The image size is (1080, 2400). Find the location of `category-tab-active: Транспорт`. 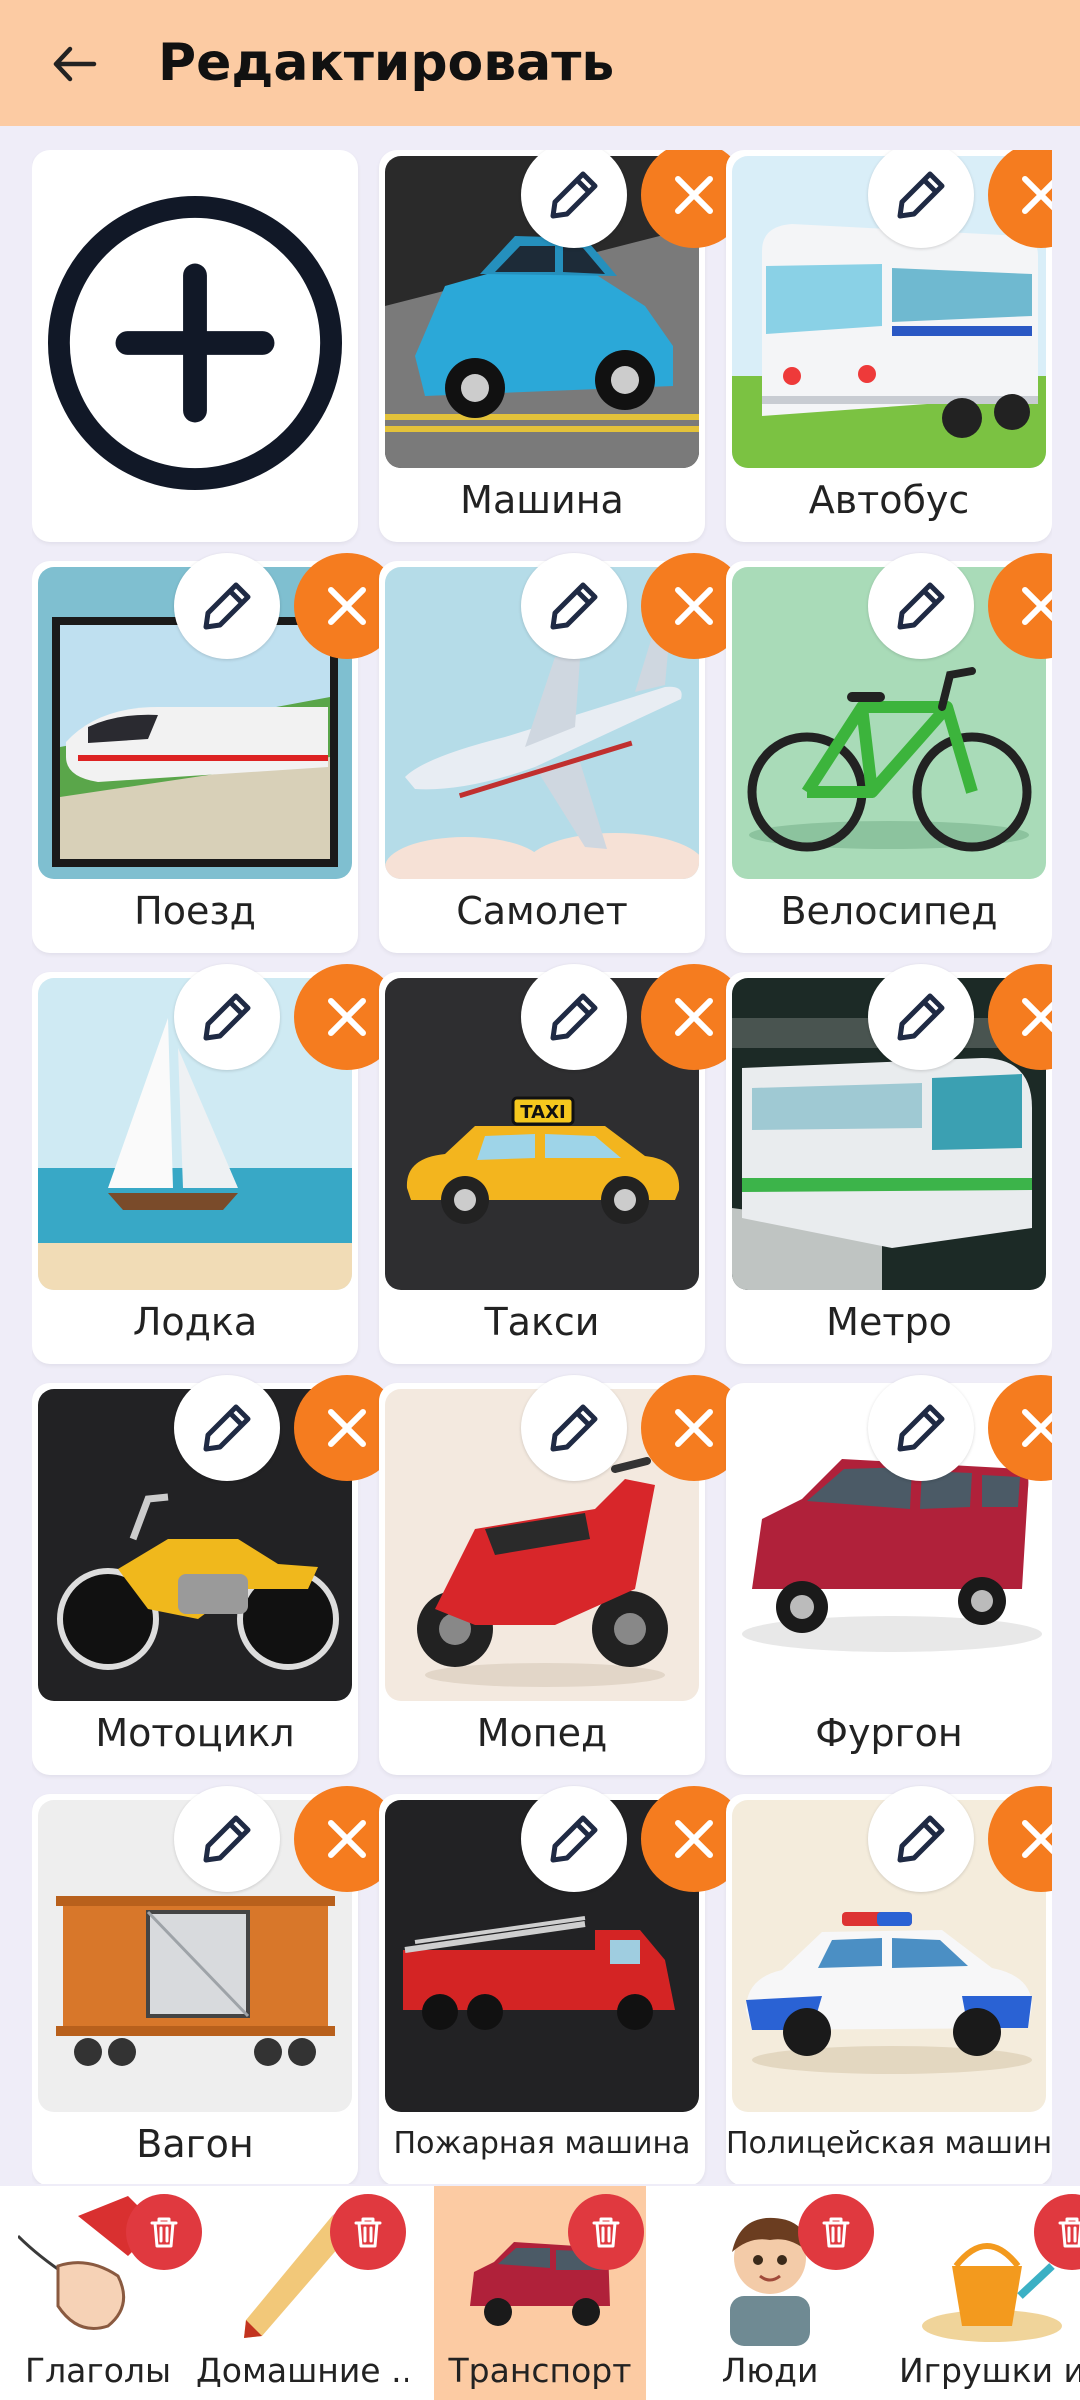

category-tab-active: Транспорт is located at coordinates (540, 2293).